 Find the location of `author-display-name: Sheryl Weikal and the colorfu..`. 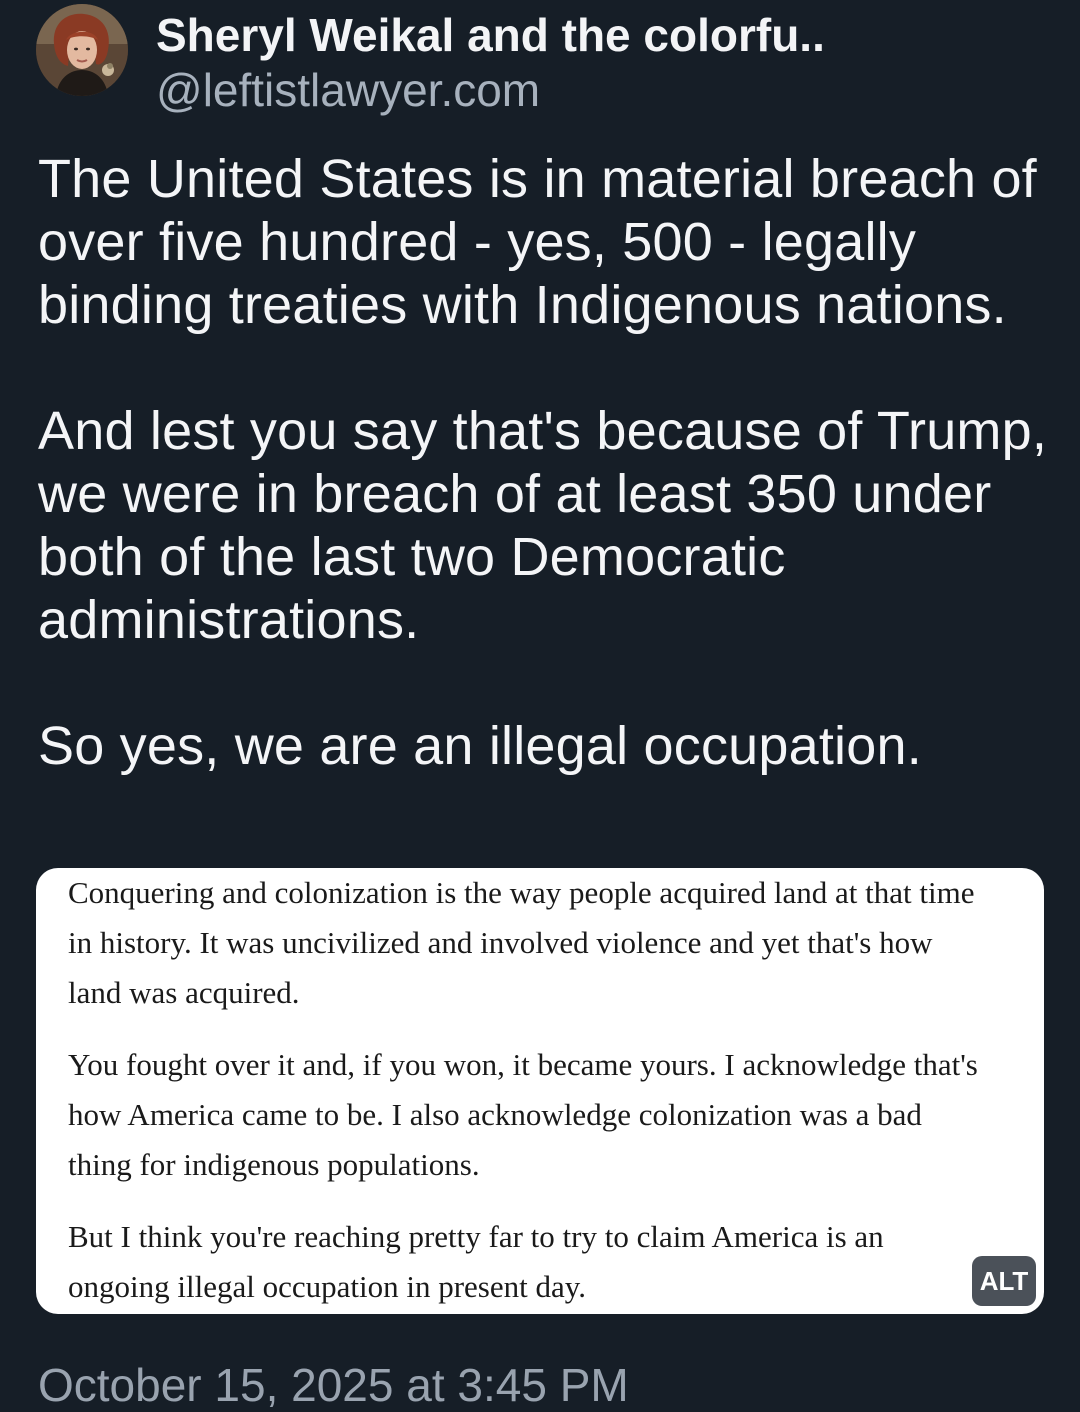

author-display-name: Sheryl Weikal and the colorfu.. is located at coordinates (490, 35).